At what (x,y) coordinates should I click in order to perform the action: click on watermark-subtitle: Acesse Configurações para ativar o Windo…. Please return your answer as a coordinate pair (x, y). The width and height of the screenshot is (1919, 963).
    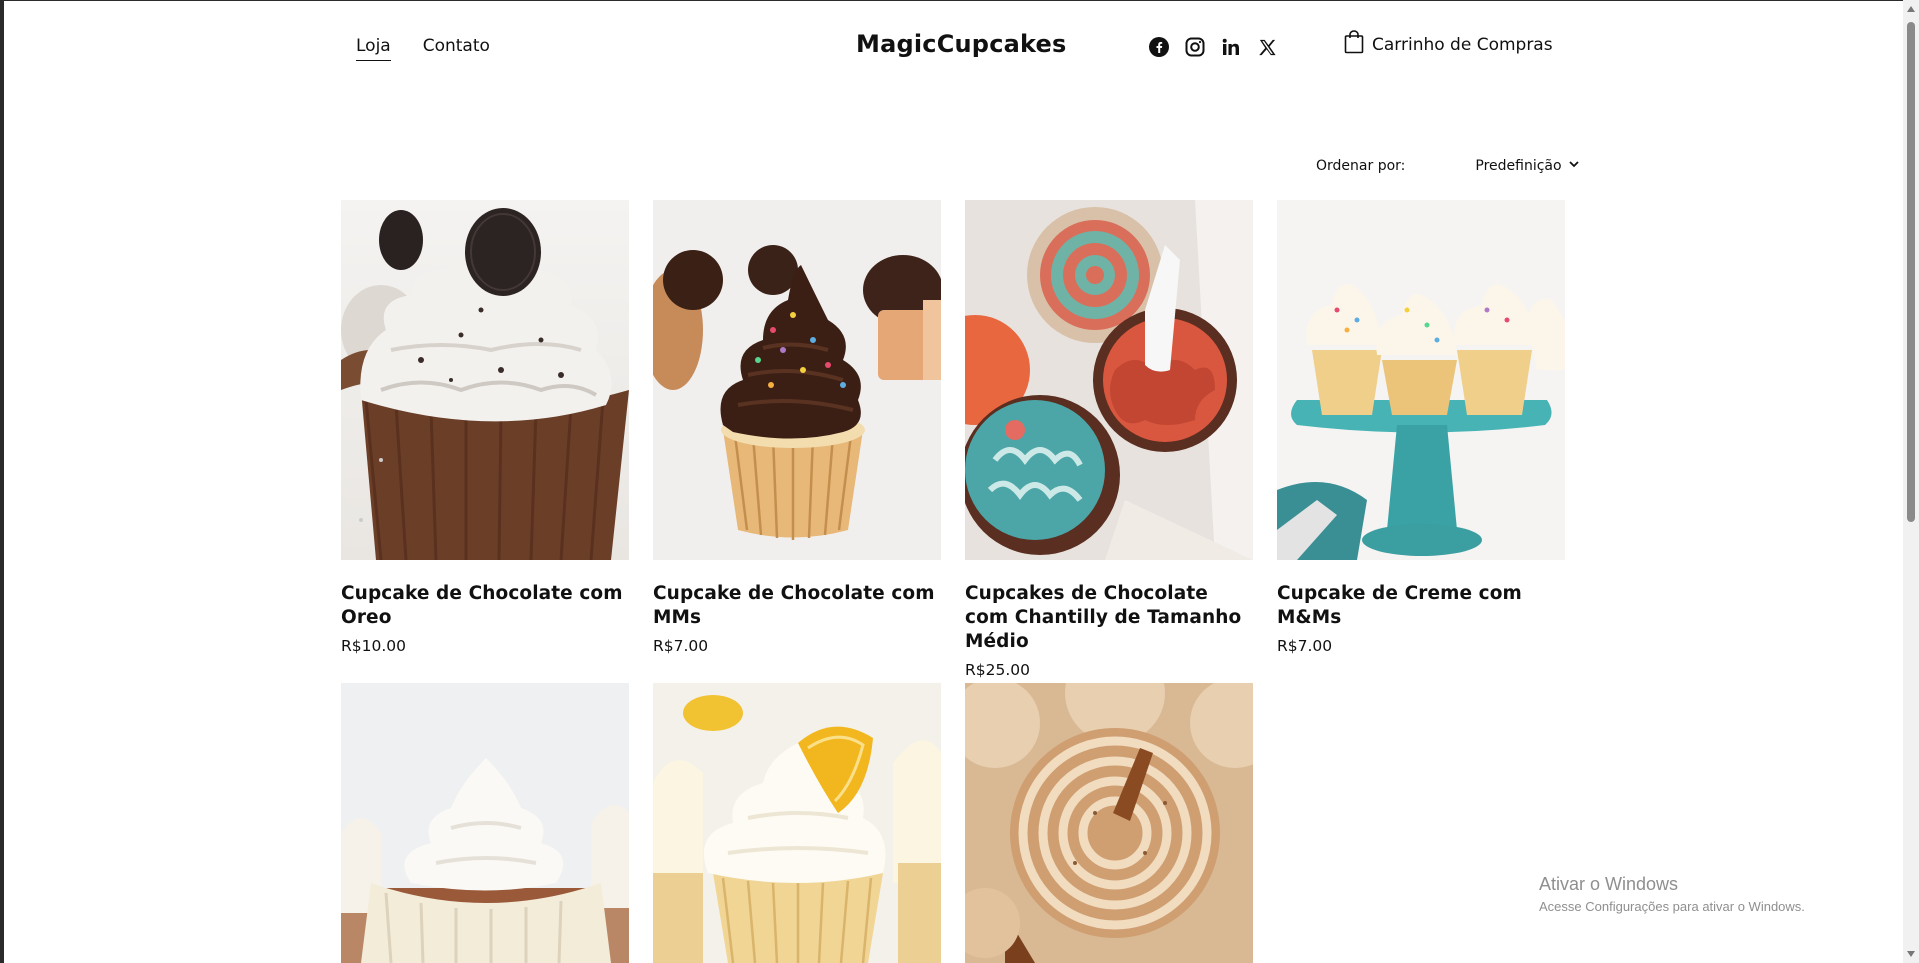
    Looking at the image, I should click on (1672, 906).